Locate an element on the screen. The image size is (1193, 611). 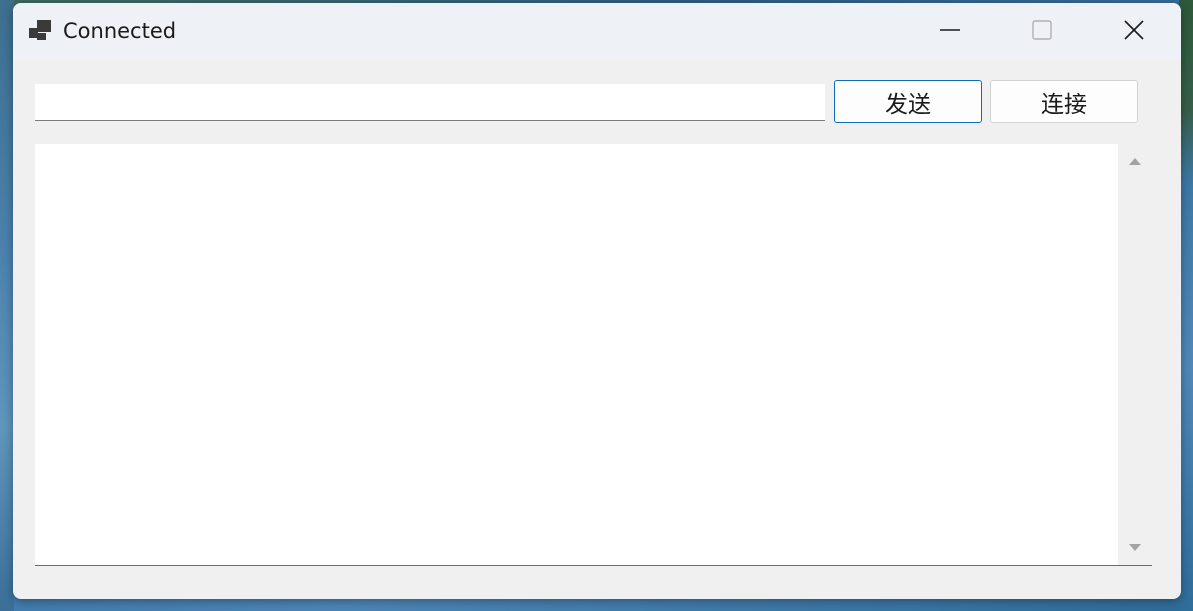
desktop-wallpaper-left is located at coordinates (7, 305).